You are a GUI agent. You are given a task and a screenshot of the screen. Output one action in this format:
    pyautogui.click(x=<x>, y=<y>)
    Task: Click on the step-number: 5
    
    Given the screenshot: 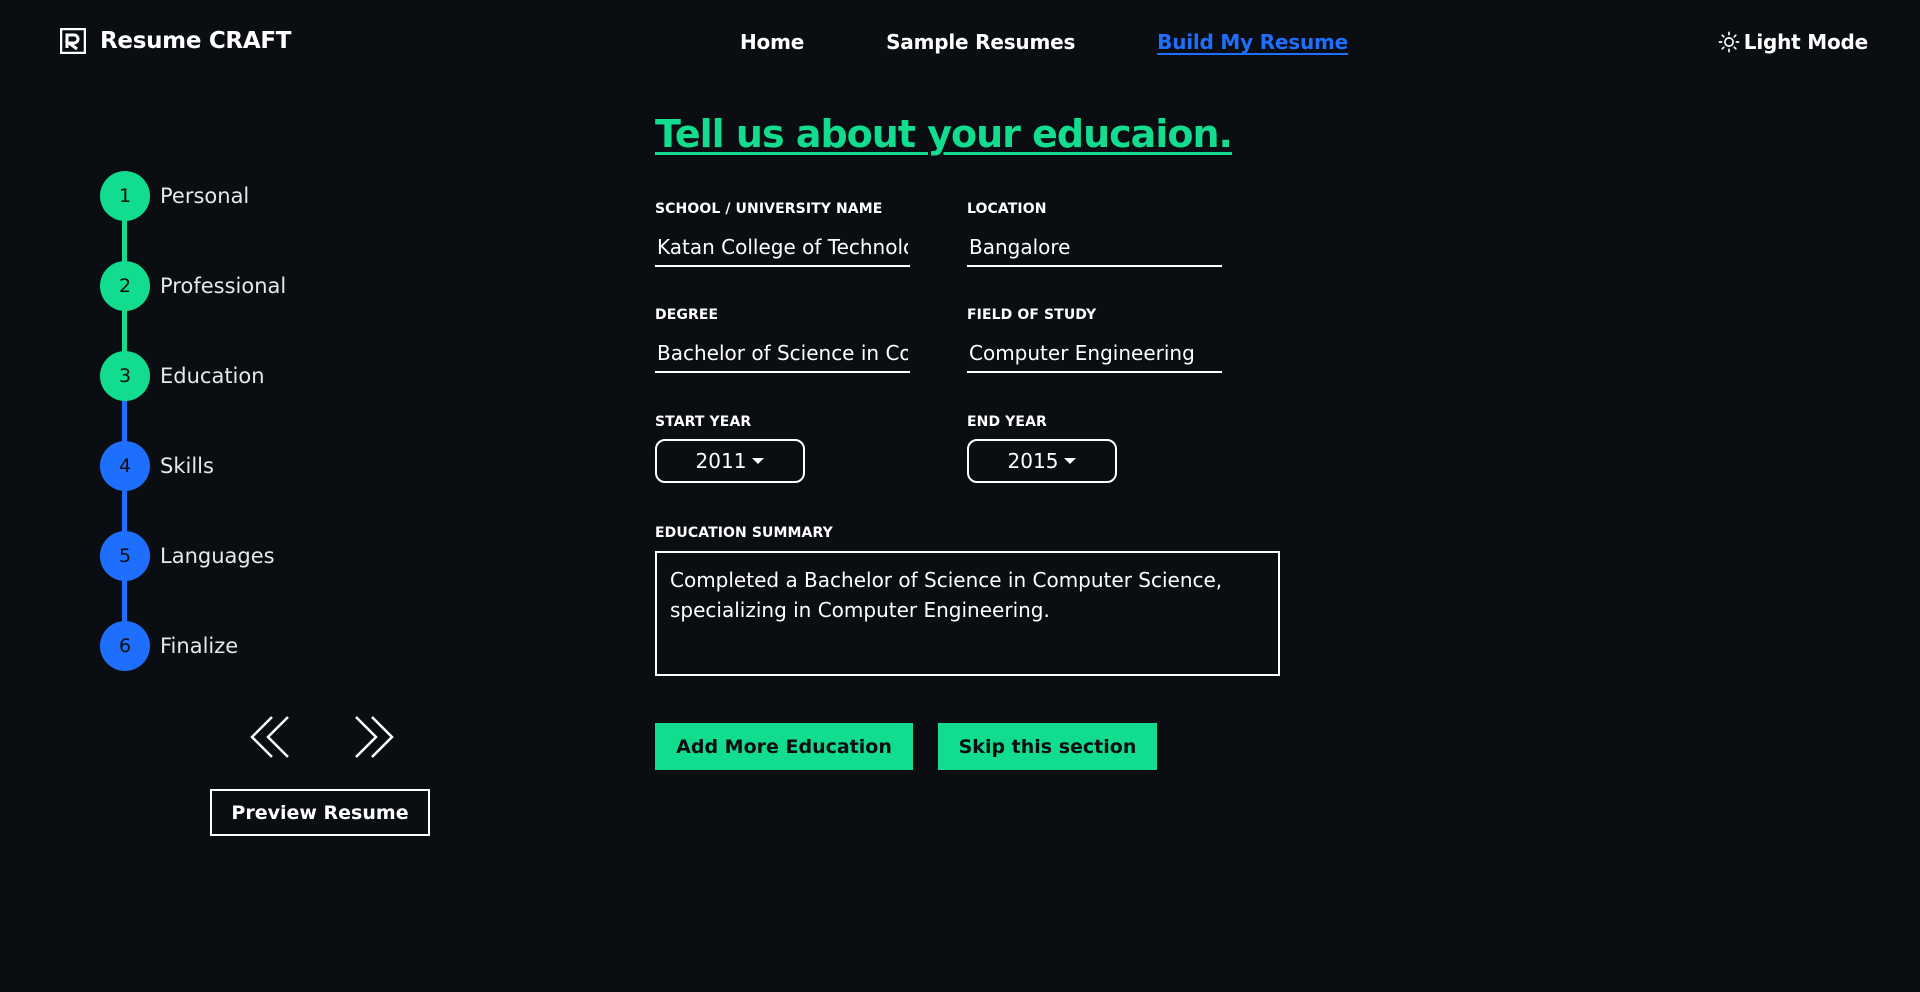 What is the action you would take?
    pyautogui.click(x=125, y=556)
    